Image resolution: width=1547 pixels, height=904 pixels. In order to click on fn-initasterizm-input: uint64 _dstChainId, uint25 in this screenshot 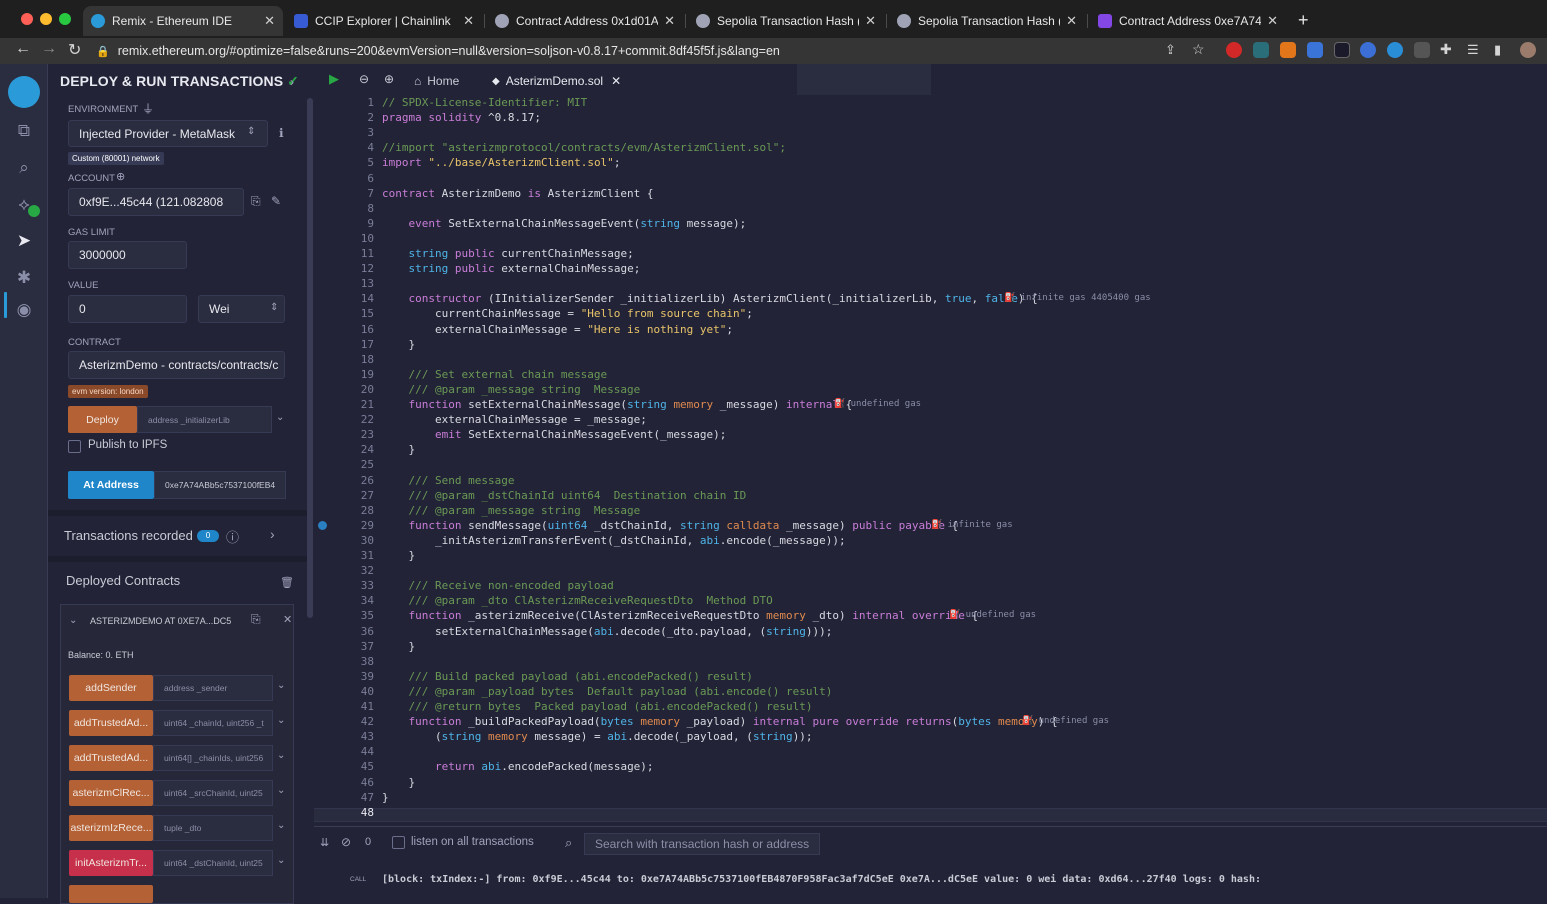, I will do `click(213, 863)`.